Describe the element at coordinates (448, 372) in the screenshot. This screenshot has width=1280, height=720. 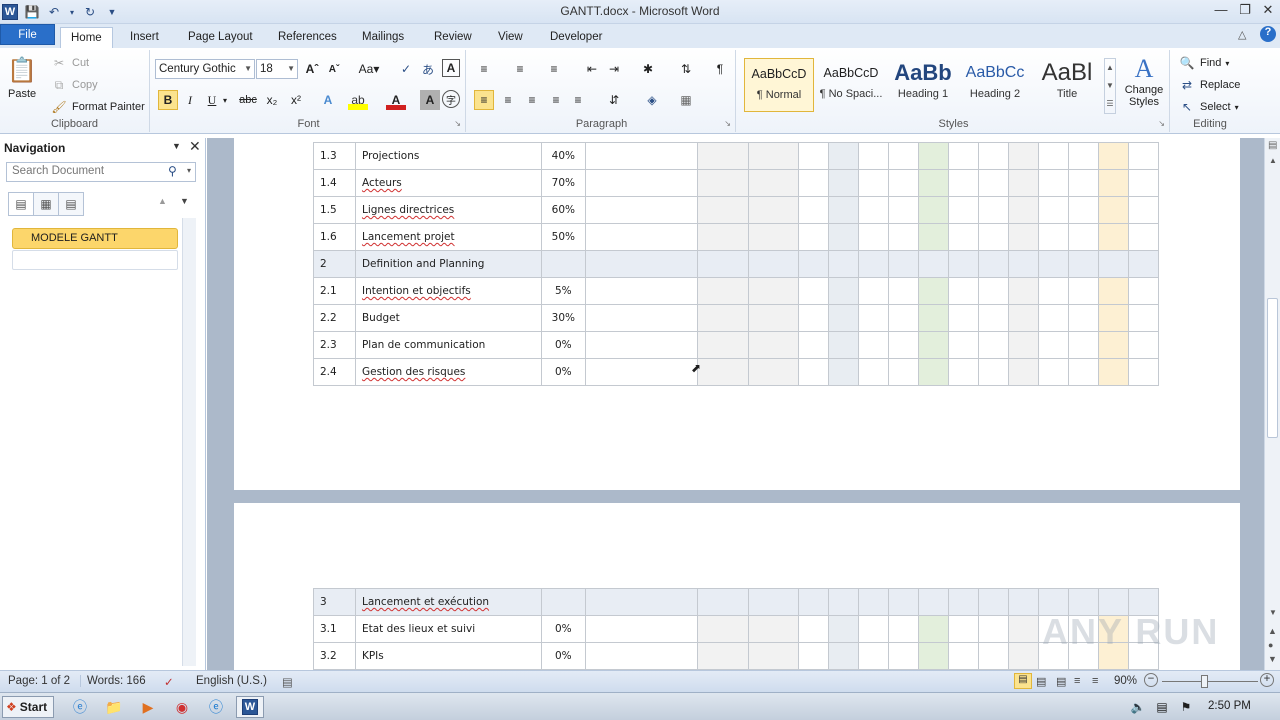
I see `task-name-cell: Gestion des risques` at that location.